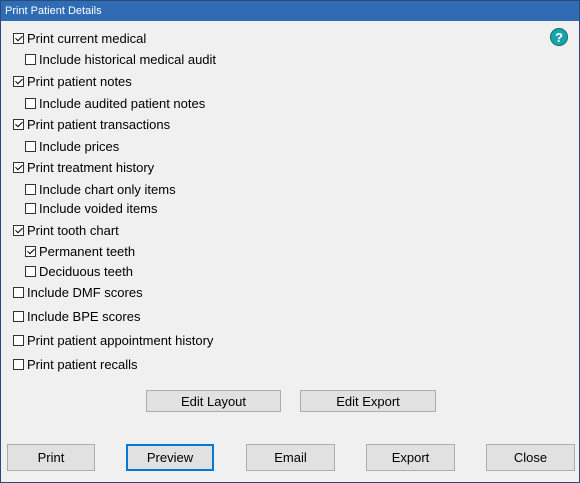  I want to click on checkbox-print-patient-recalls: Print patient recalls, so click(75, 364).